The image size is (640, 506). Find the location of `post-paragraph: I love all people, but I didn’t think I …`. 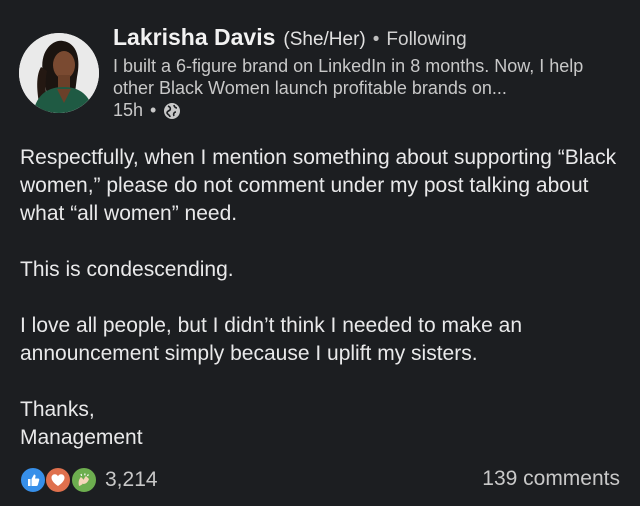

post-paragraph: I love all people, but I didn’t think I … is located at coordinates (271, 339).